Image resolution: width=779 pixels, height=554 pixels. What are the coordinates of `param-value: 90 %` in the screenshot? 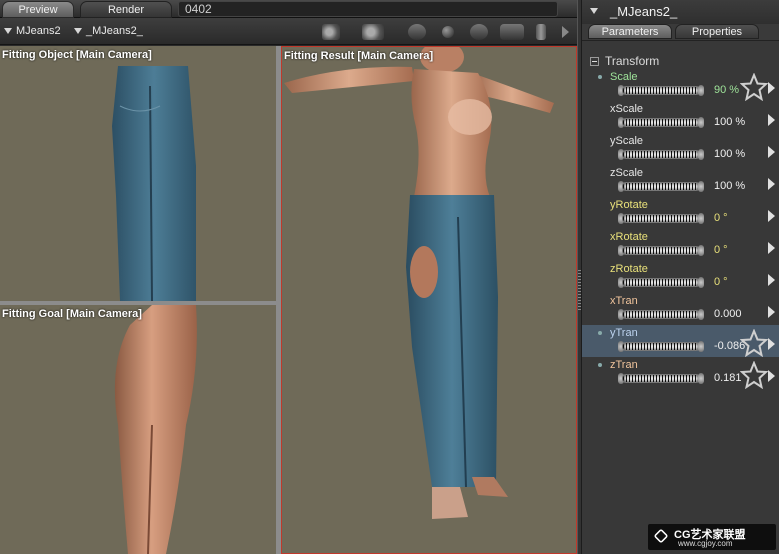 It's located at (726, 90).